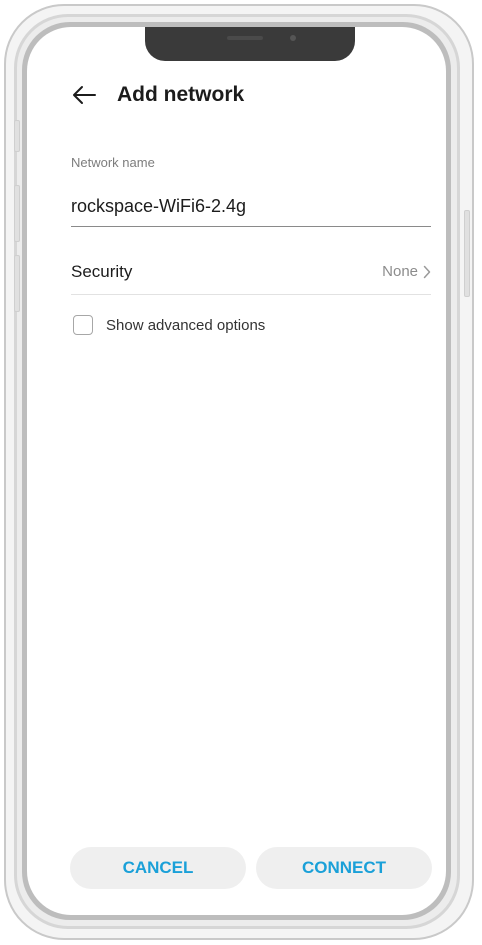 Image resolution: width=482 pixels, height=945 pixels. What do you see at coordinates (17, 136) in the screenshot?
I see `mute-switch` at bounding box center [17, 136].